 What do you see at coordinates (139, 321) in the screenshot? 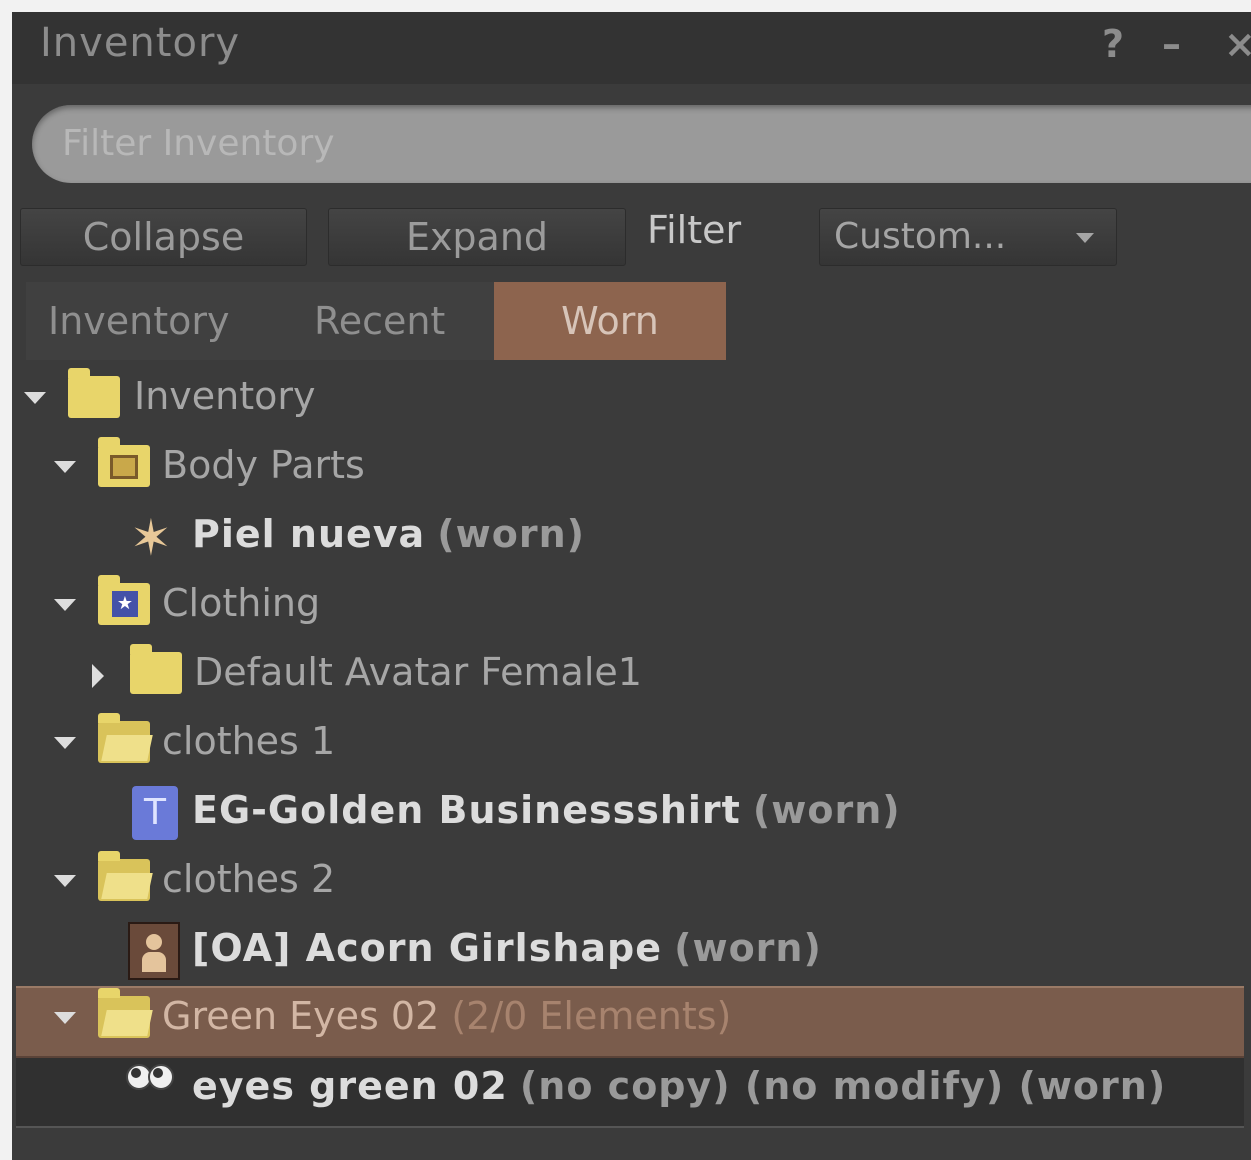
I see `tab-inventory: Inventory` at bounding box center [139, 321].